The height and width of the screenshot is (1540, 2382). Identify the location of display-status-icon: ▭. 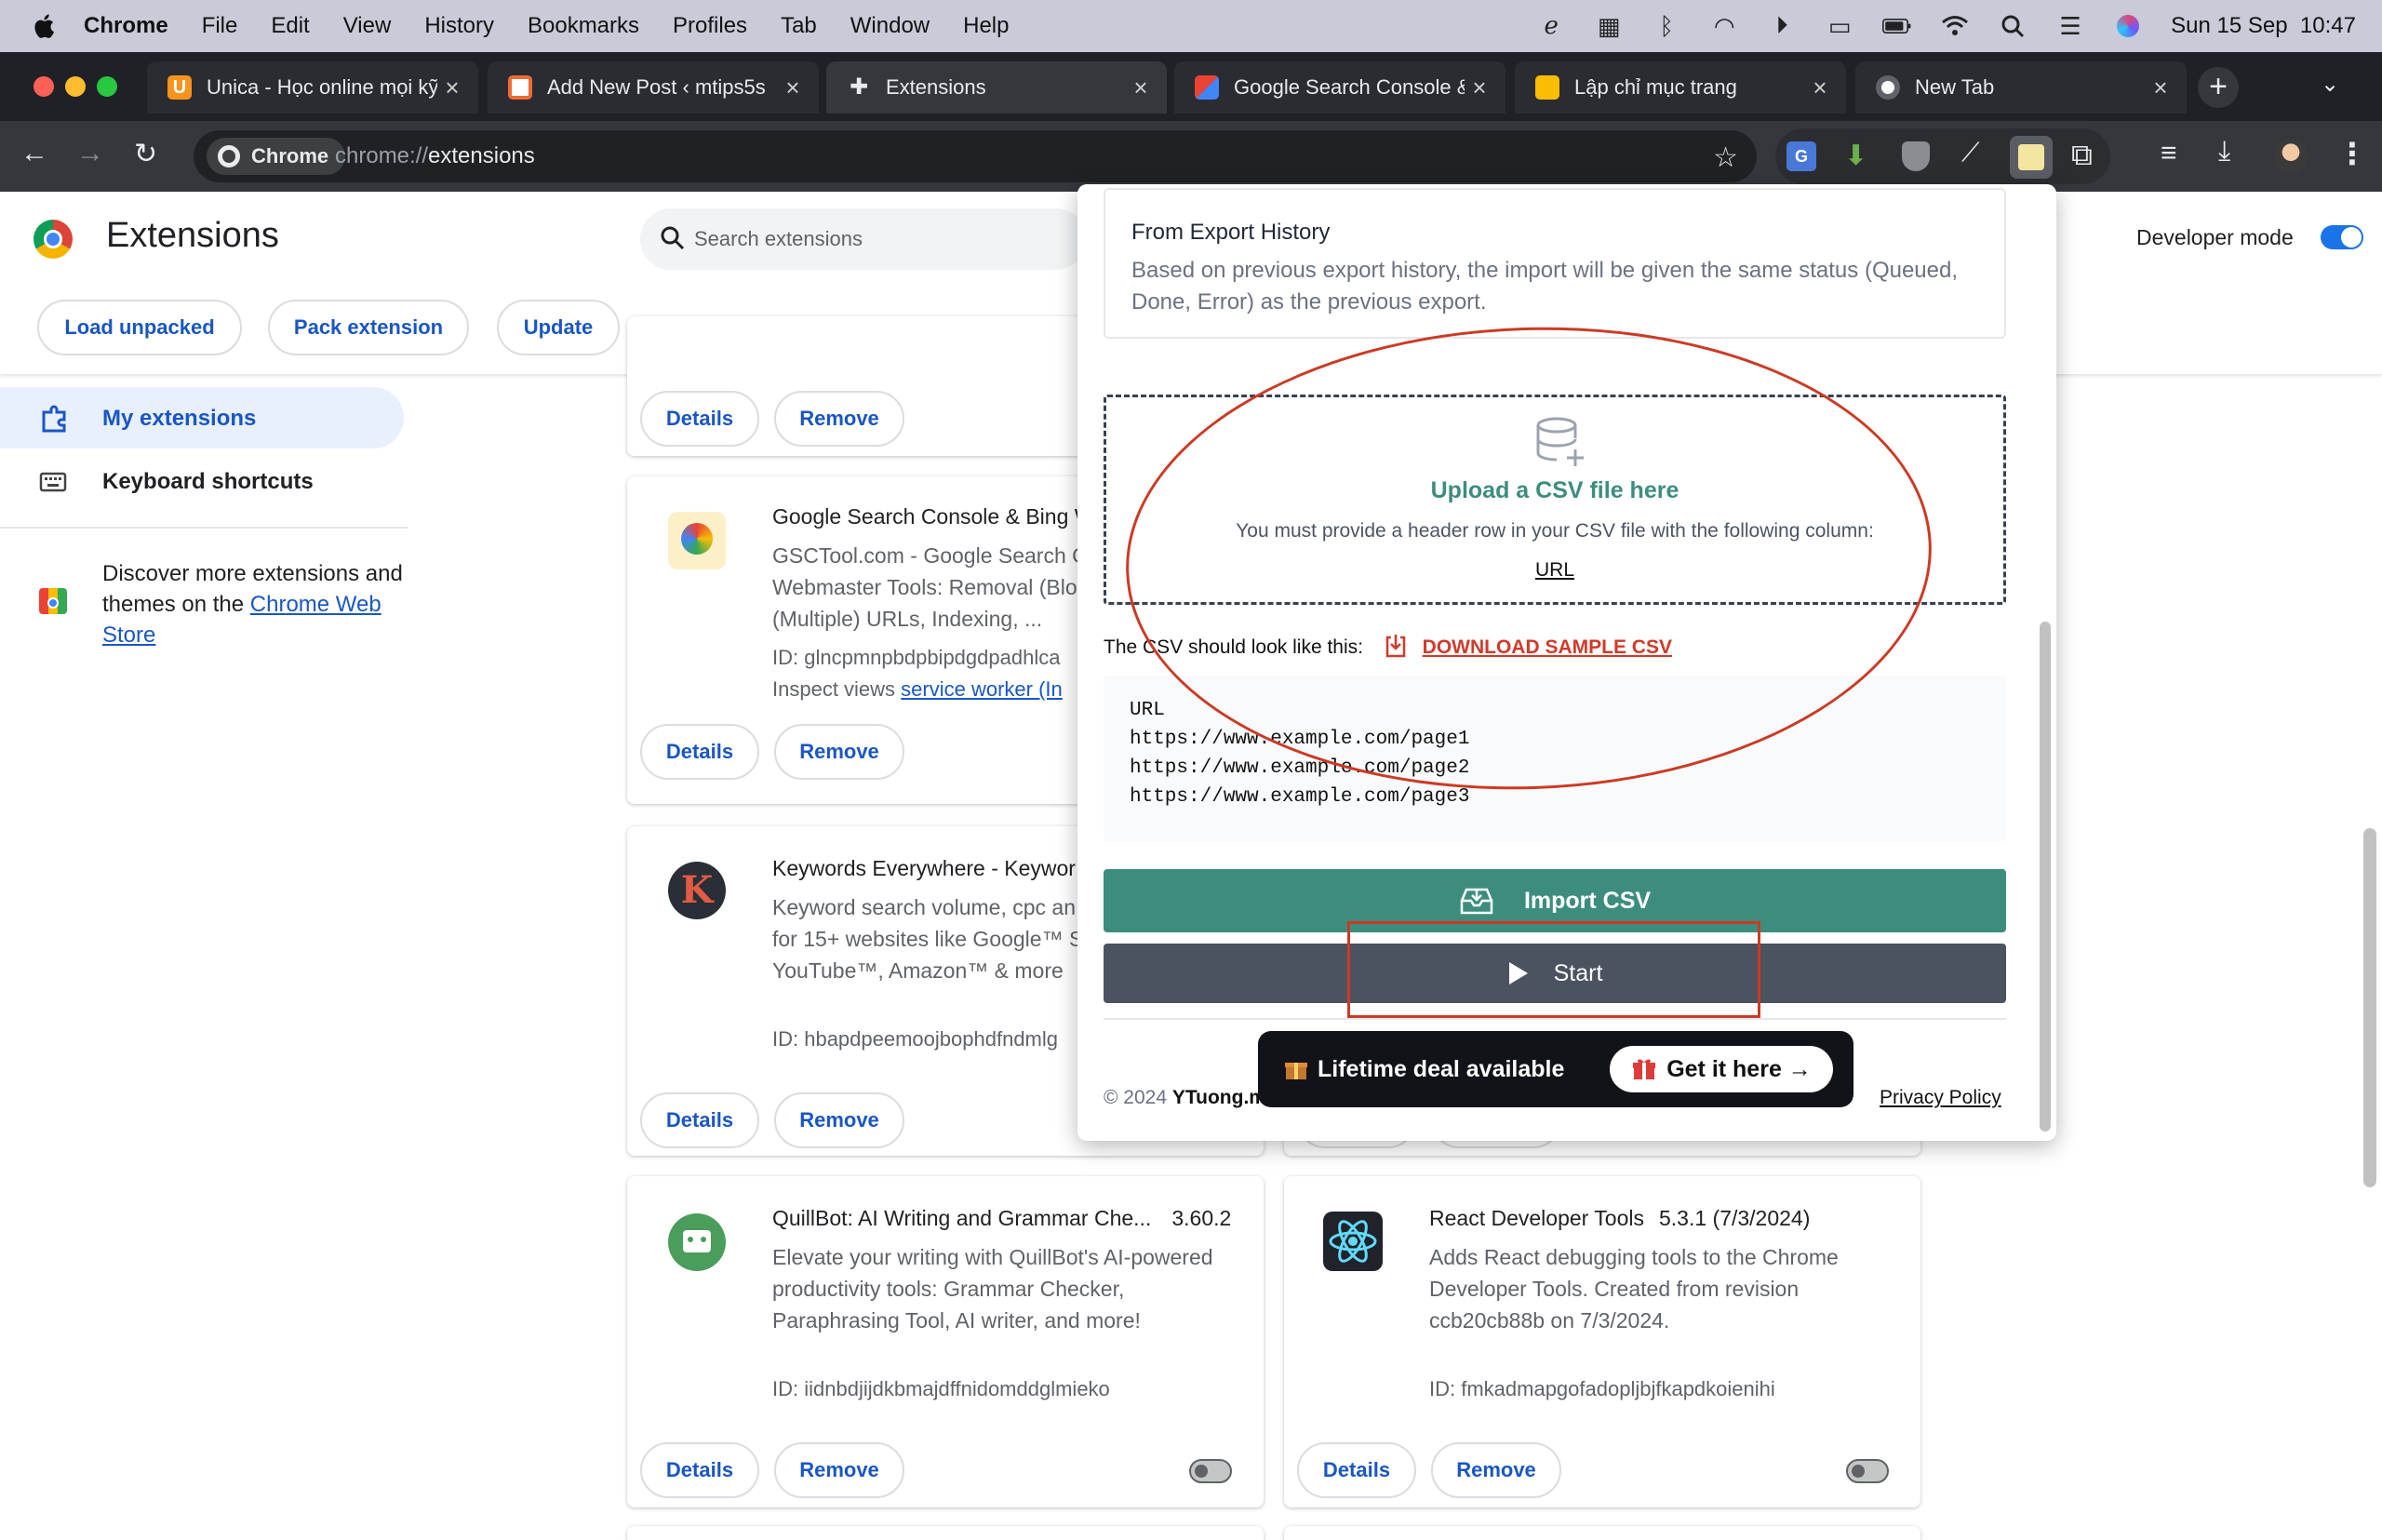
(1839, 26).